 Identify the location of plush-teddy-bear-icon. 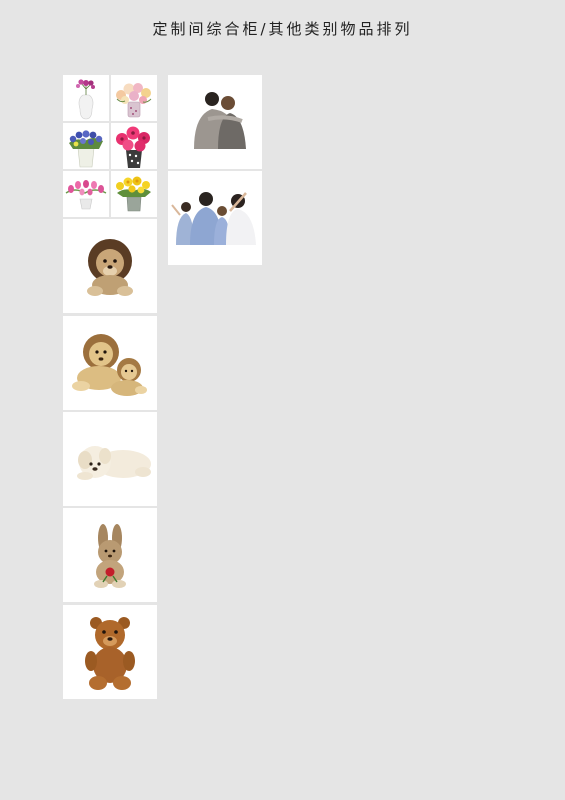
(110, 653).